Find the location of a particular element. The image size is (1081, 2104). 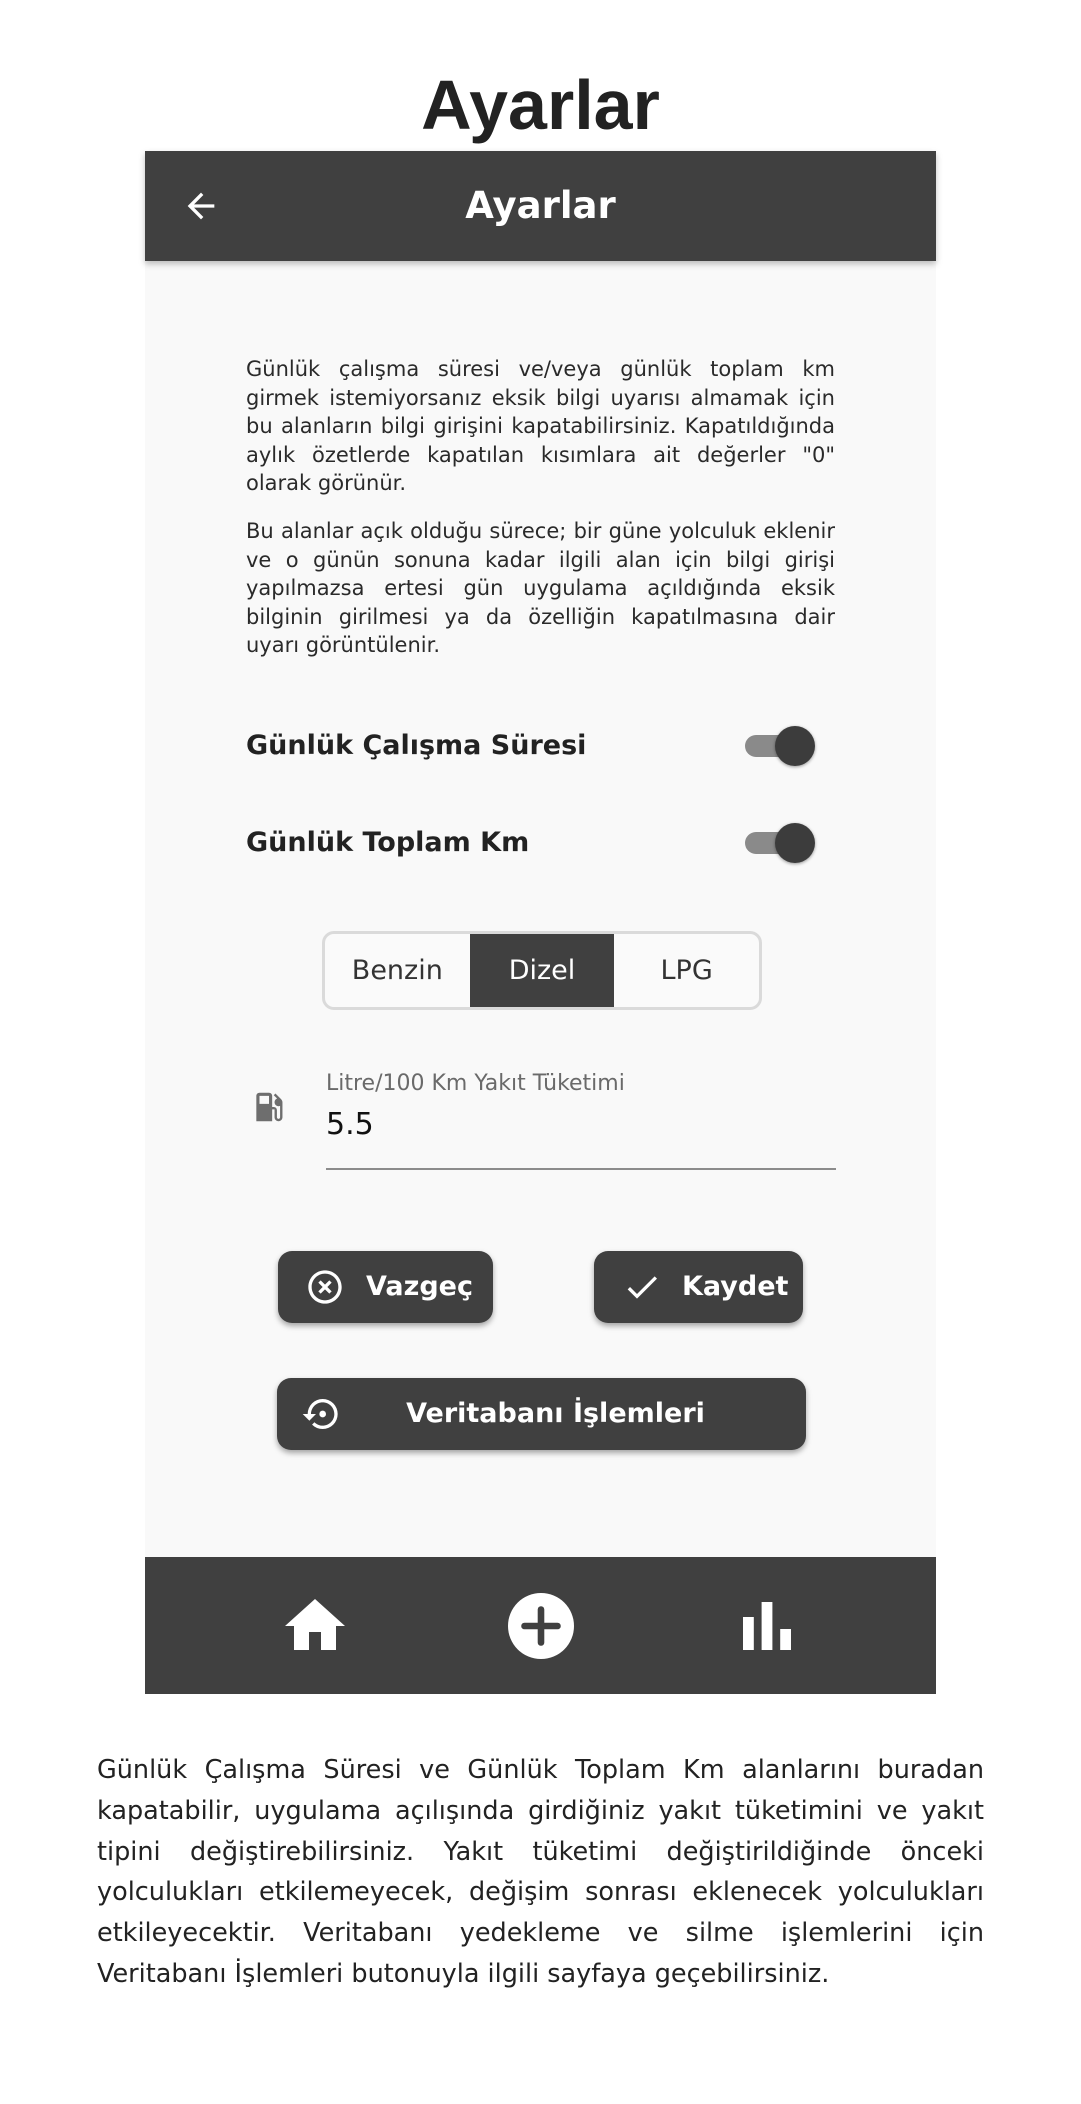

add-circle-icon is located at coordinates (541, 1626).